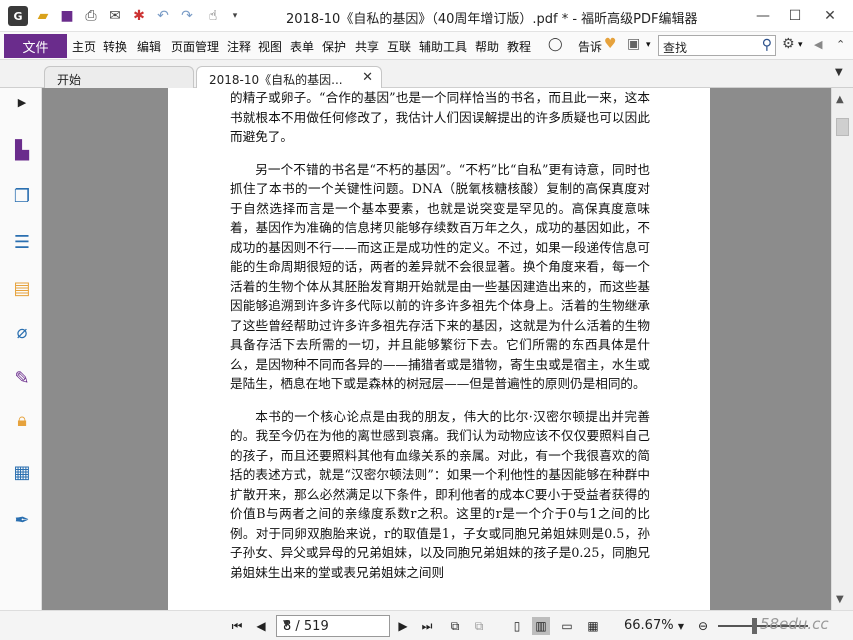  Describe the element at coordinates (334, 46) in the screenshot. I see `menu-protect: 保护` at that location.